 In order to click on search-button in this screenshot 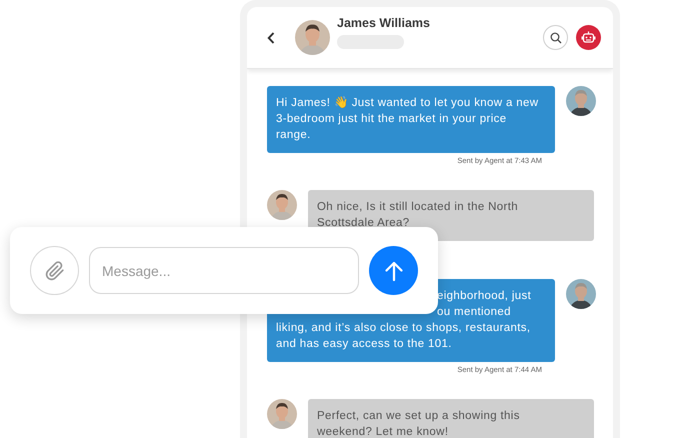, I will do `click(555, 37)`.